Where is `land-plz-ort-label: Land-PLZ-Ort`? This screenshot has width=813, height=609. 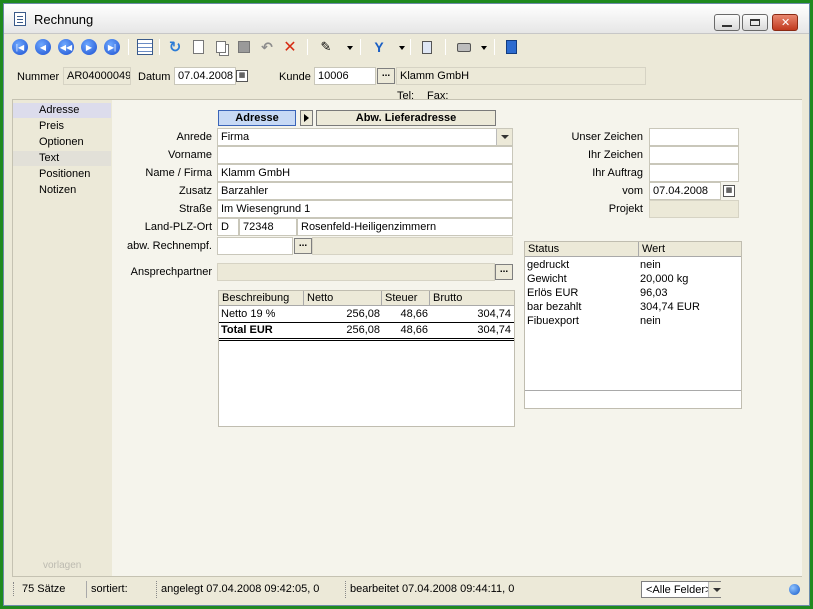
land-plz-ort-label: Land-PLZ-Ort is located at coordinates (178, 227).